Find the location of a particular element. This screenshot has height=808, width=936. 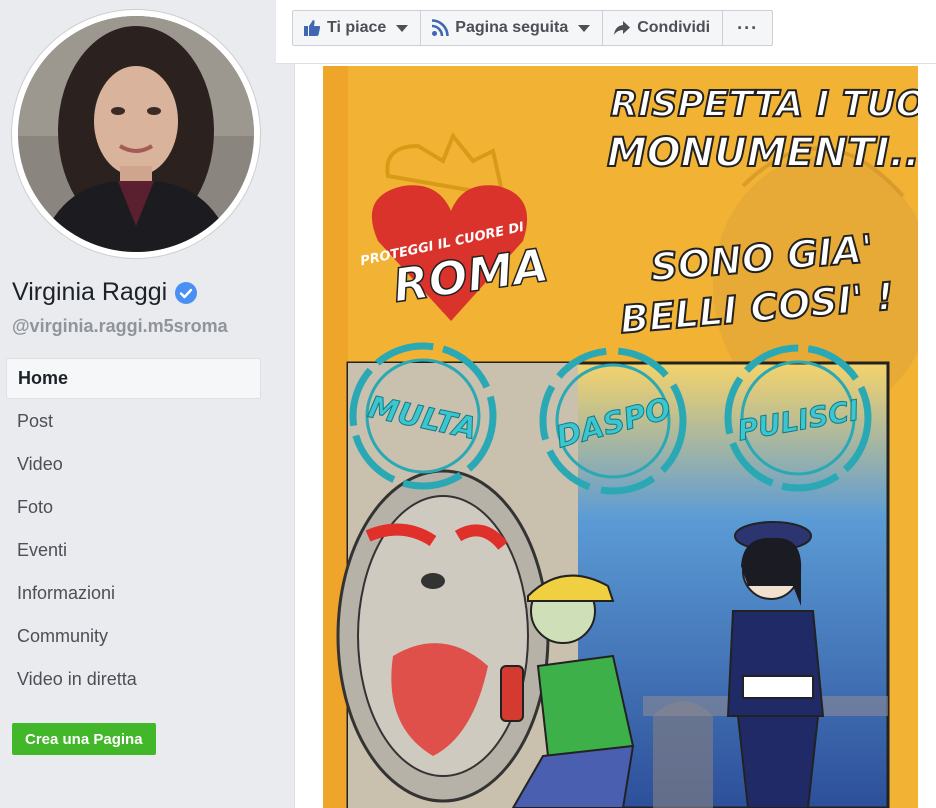

more-options-button: ··· is located at coordinates (748, 28).